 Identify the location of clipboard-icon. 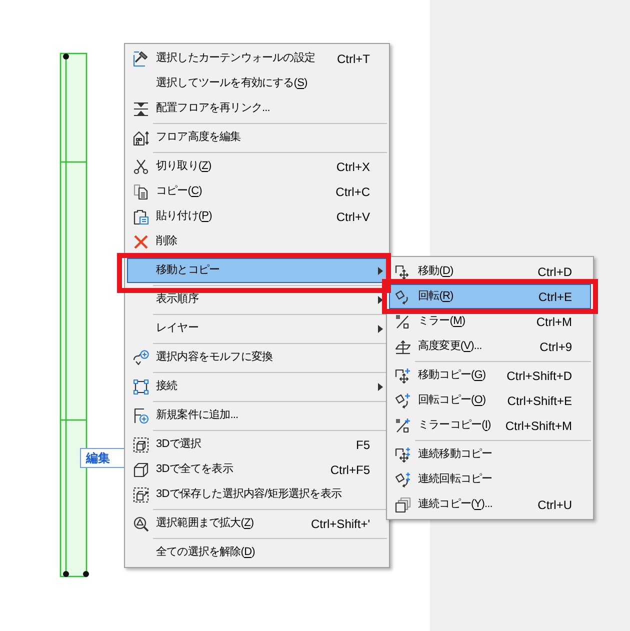
(140, 216).